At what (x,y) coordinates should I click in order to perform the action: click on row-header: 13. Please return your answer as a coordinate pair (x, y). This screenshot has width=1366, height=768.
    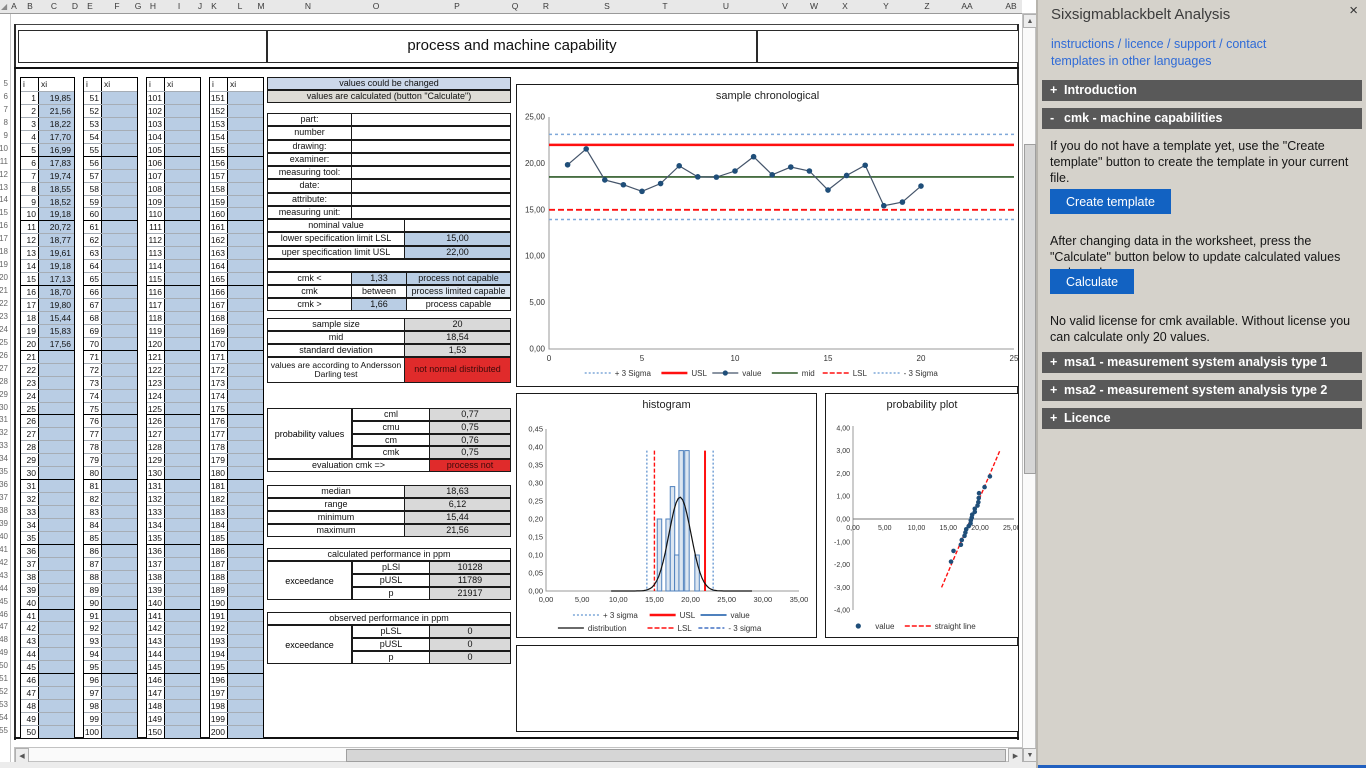
    Looking at the image, I should click on (5, 189).